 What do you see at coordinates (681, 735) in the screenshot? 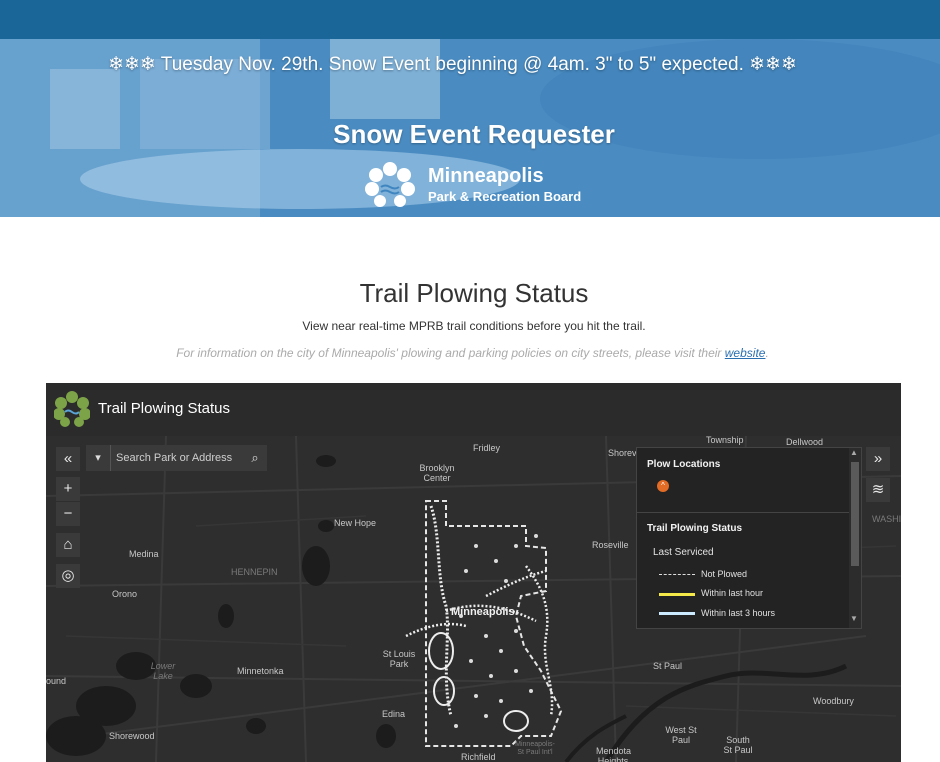
I see `map-label-west-st-paul: West St Paul` at bounding box center [681, 735].